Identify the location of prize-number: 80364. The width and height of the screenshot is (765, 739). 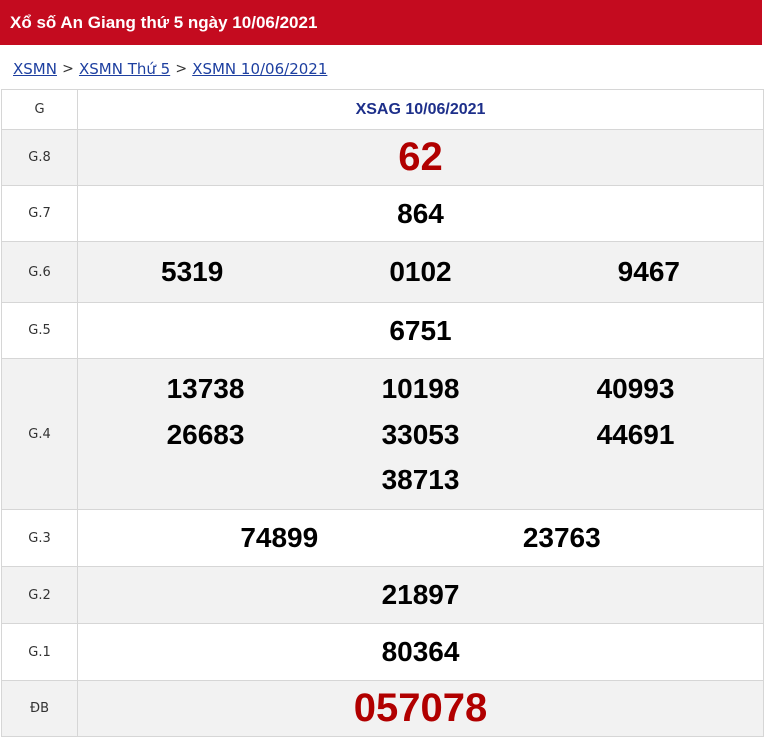
(420, 651).